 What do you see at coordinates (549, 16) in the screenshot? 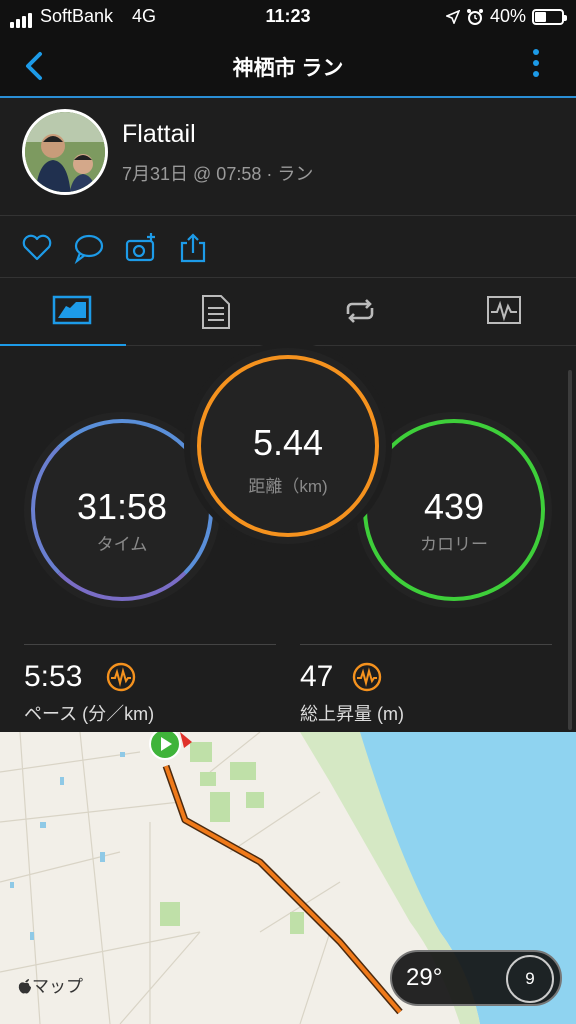
I see `battery-icon` at bounding box center [549, 16].